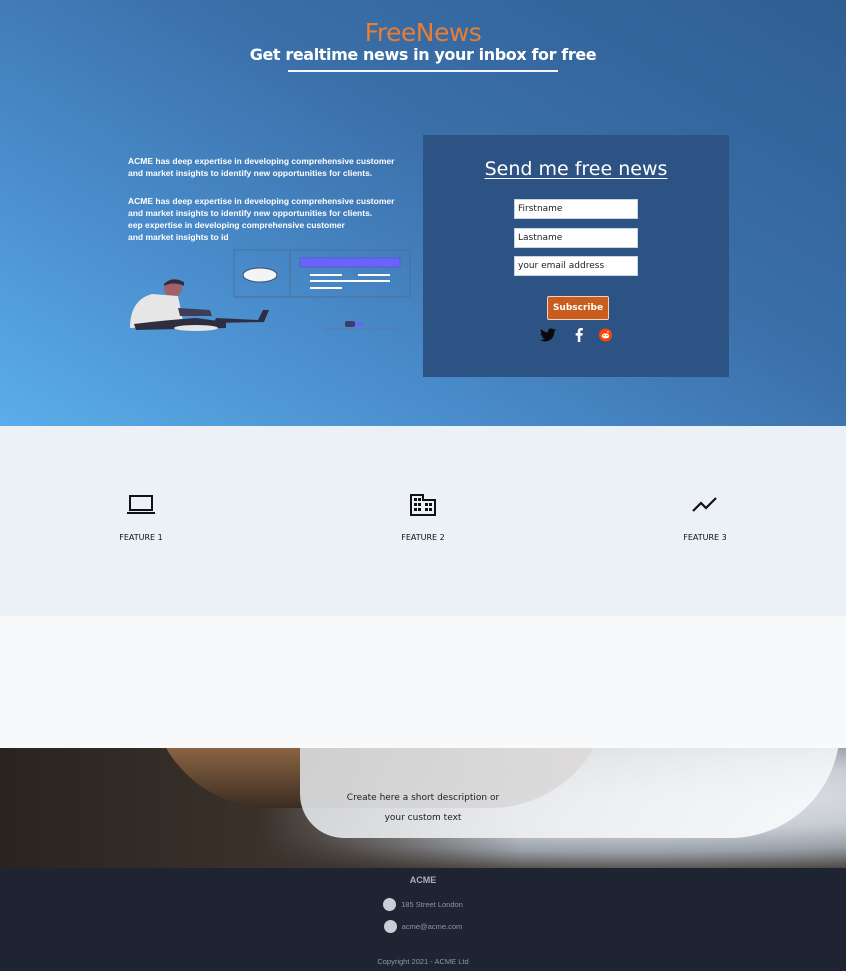 The image size is (846, 971). What do you see at coordinates (141, 518) in the screenshot?
I see `feature-1: FEATURE 1` at bounding box center [141, 518].